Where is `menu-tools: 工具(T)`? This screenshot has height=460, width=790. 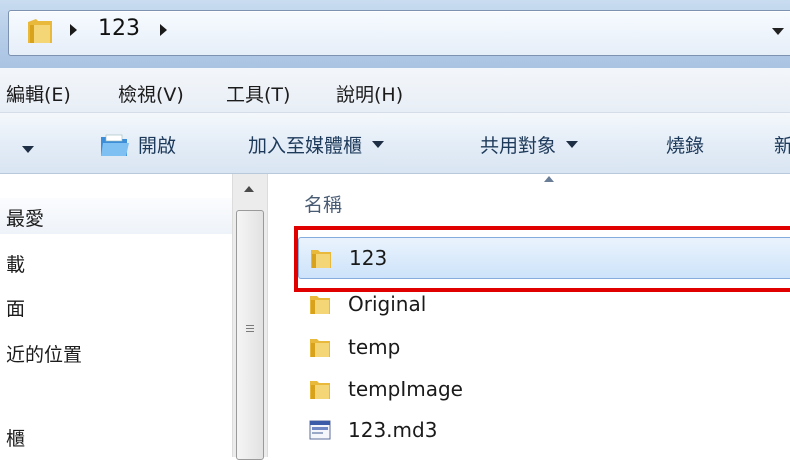 menu-tools: 工具(T) is located at coordinates (258, 93).